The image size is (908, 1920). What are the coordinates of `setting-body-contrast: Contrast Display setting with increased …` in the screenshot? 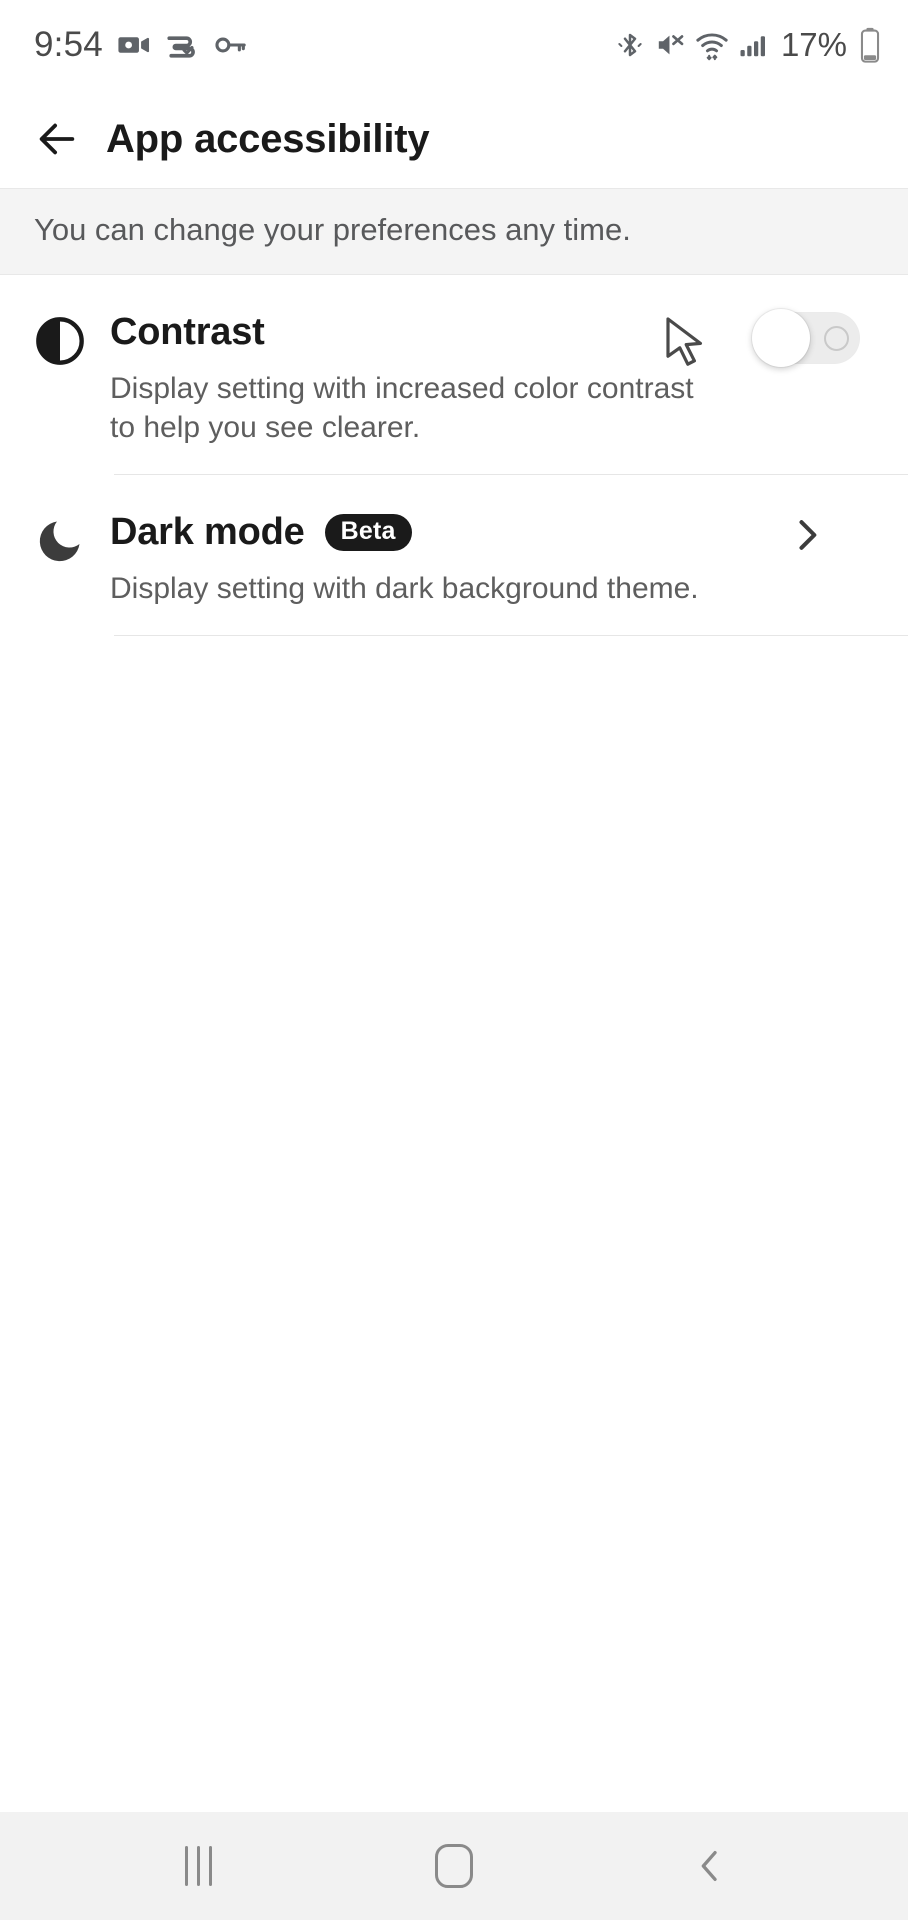 It's located at (421, 378).